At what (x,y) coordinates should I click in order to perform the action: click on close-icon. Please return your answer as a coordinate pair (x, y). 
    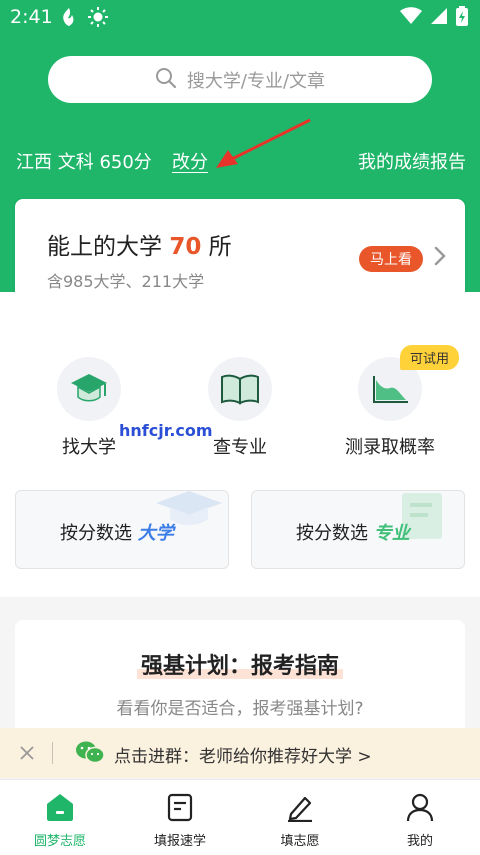
    Looking at the image, I should click on (27, 755).